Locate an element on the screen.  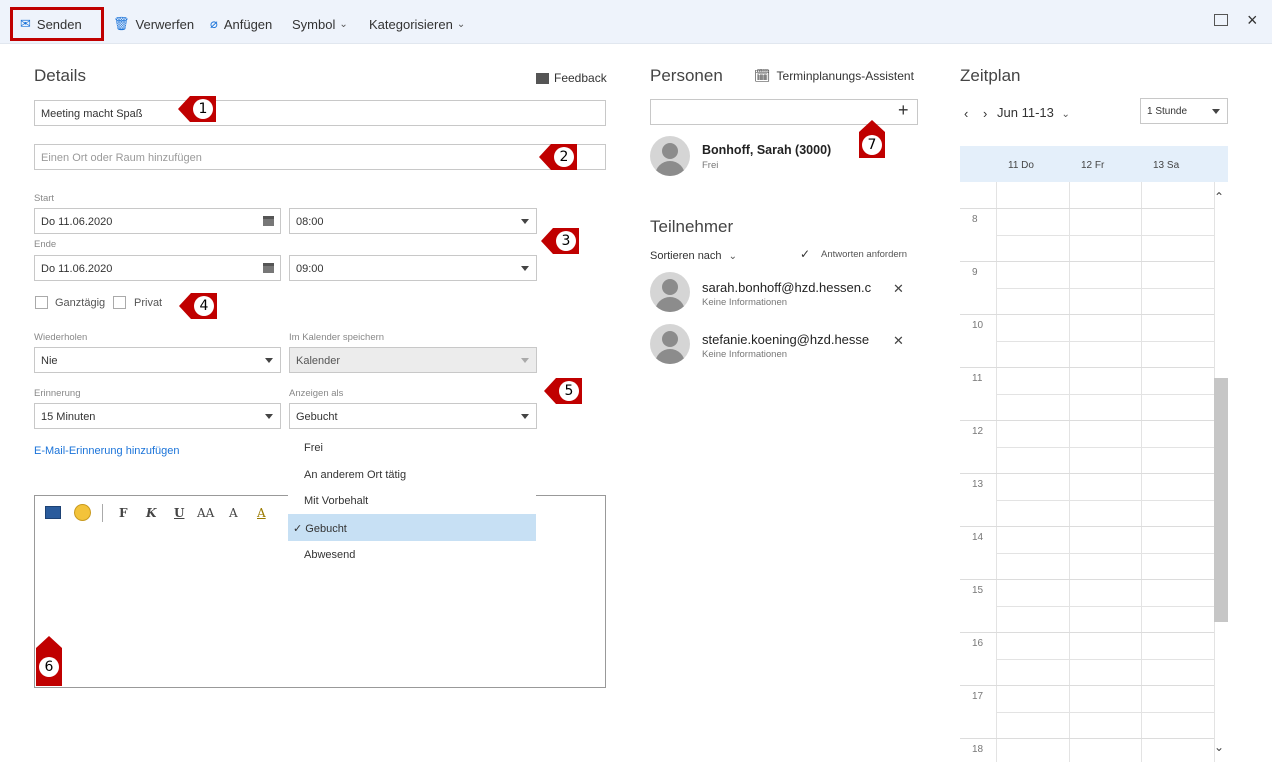
underline-button: U is located at coordinates (179, 513).